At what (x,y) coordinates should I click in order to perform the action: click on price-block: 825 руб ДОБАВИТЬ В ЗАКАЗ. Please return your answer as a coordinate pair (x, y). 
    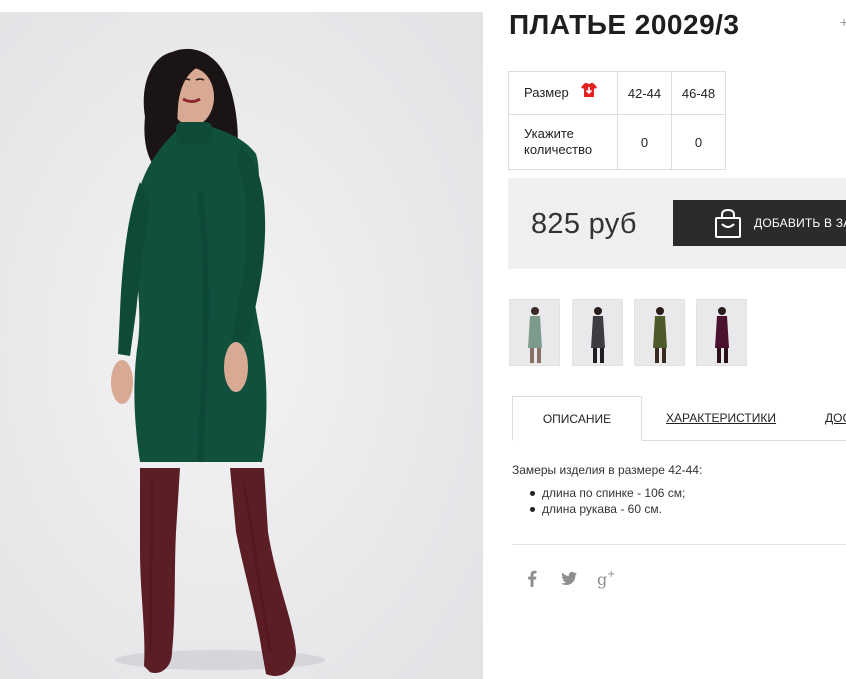
    Looking at the image, I should click on (677, 223).